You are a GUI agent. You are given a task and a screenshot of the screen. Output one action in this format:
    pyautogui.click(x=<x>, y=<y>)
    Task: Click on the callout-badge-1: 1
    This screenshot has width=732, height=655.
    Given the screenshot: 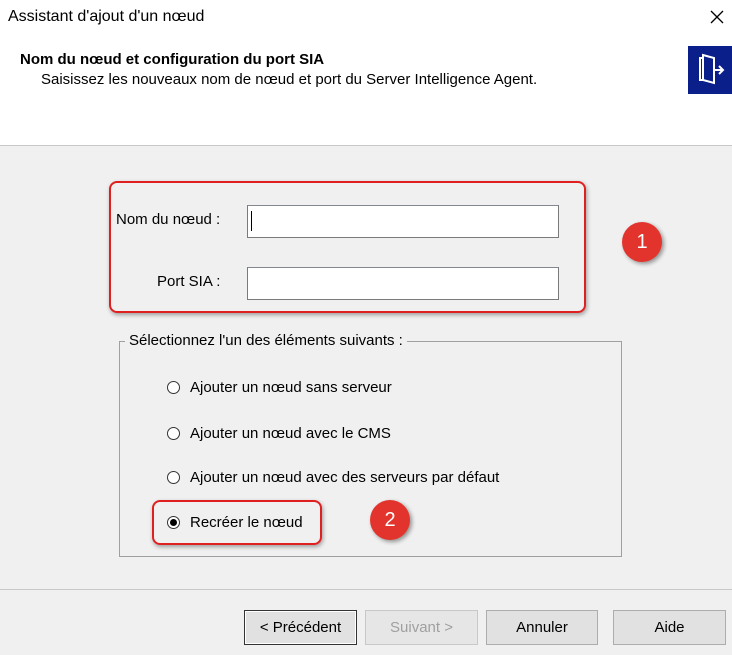 What is the action you would take?
    pyautogui.click(x=642, y=242)
    